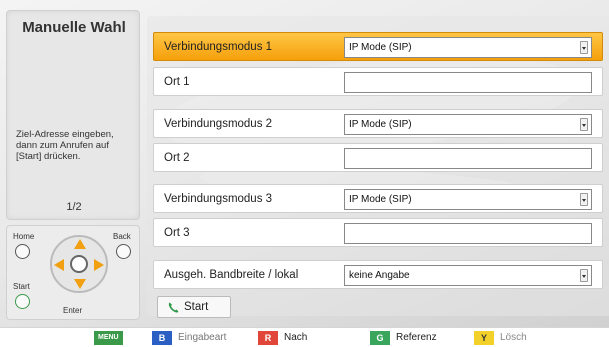 The height and width of the screenshot is (347, 609). I want to click on red-key-label: Nach, so click(296, 337).